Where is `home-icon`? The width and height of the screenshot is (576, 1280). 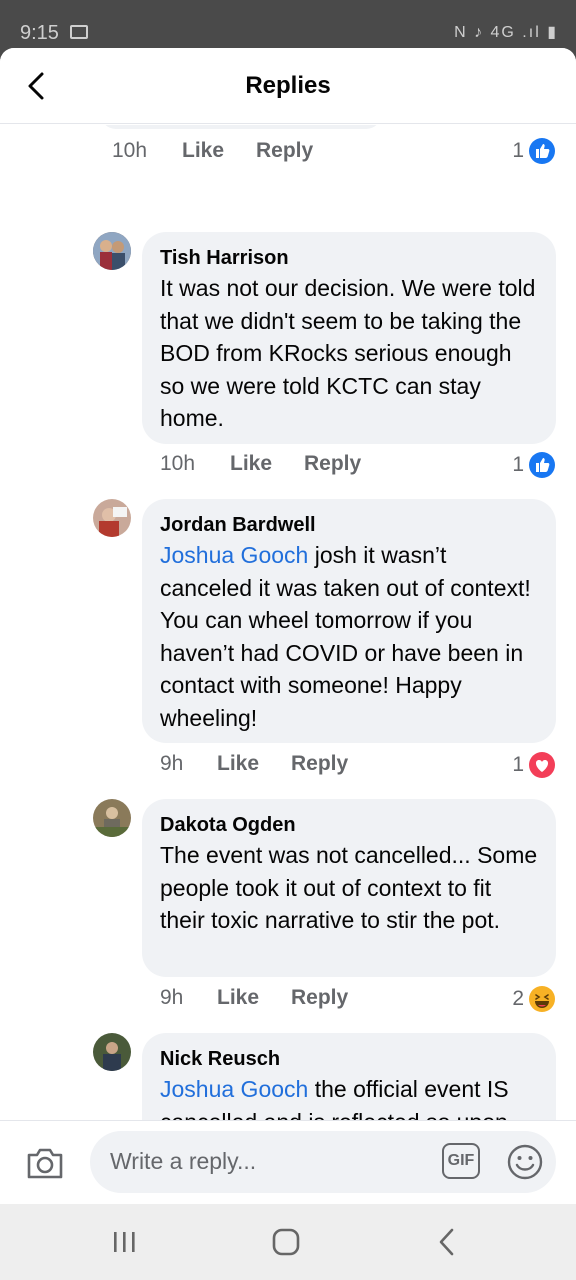 home-icon is located at coordinates (286, 1242).